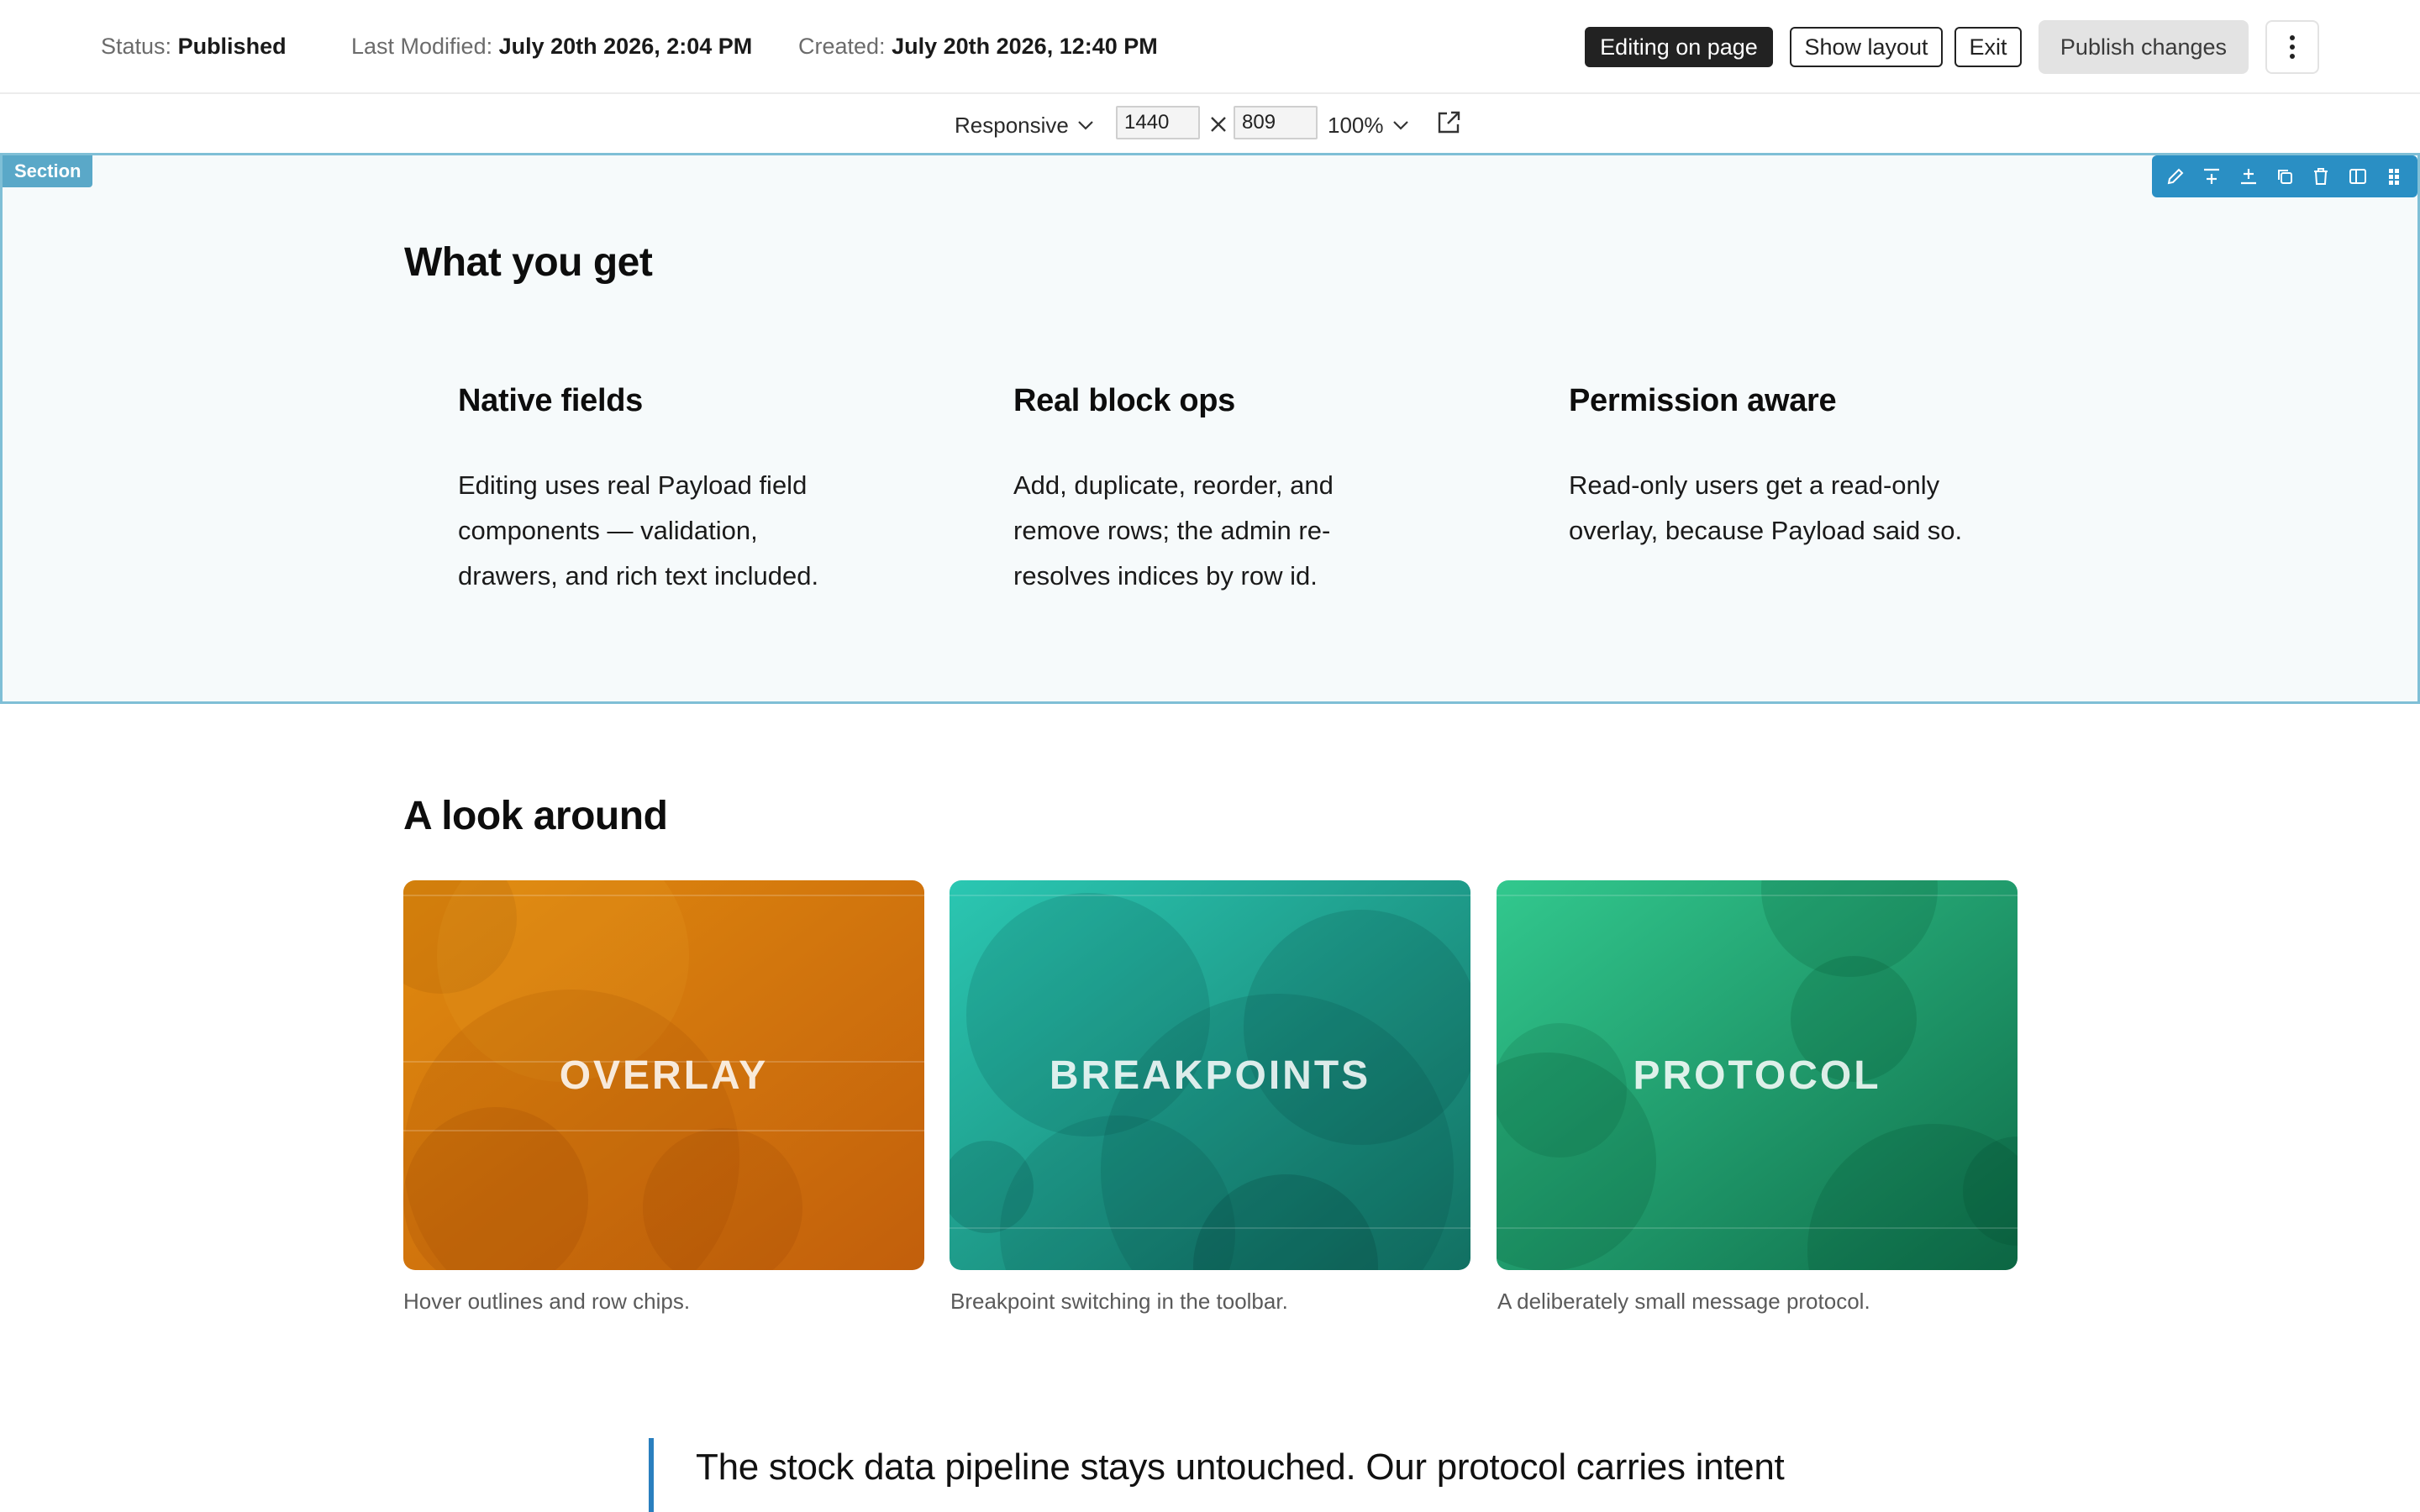  Describe the element at coordinates (422, 46) in the screenshot. I see `last-modified-label: Last Modified:` at that location.